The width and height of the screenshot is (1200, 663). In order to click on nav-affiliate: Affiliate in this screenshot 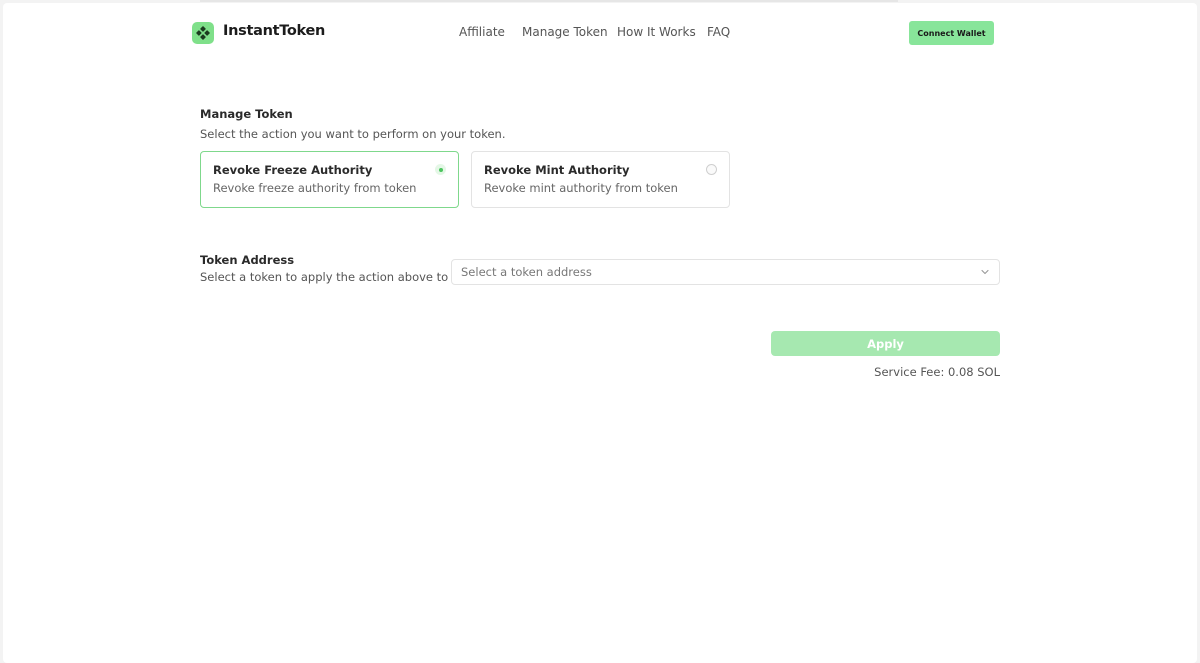, I will do `click(482, 32)`.